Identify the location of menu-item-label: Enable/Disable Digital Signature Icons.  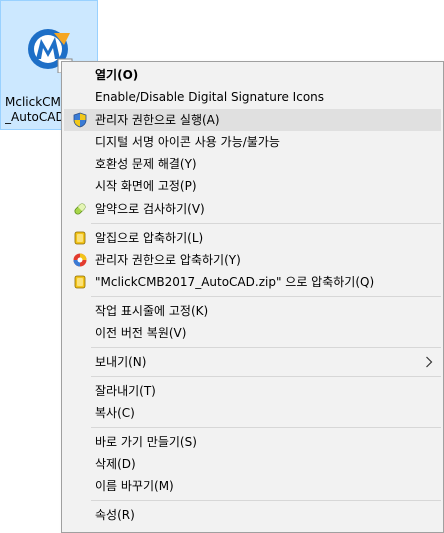
(210, 97).